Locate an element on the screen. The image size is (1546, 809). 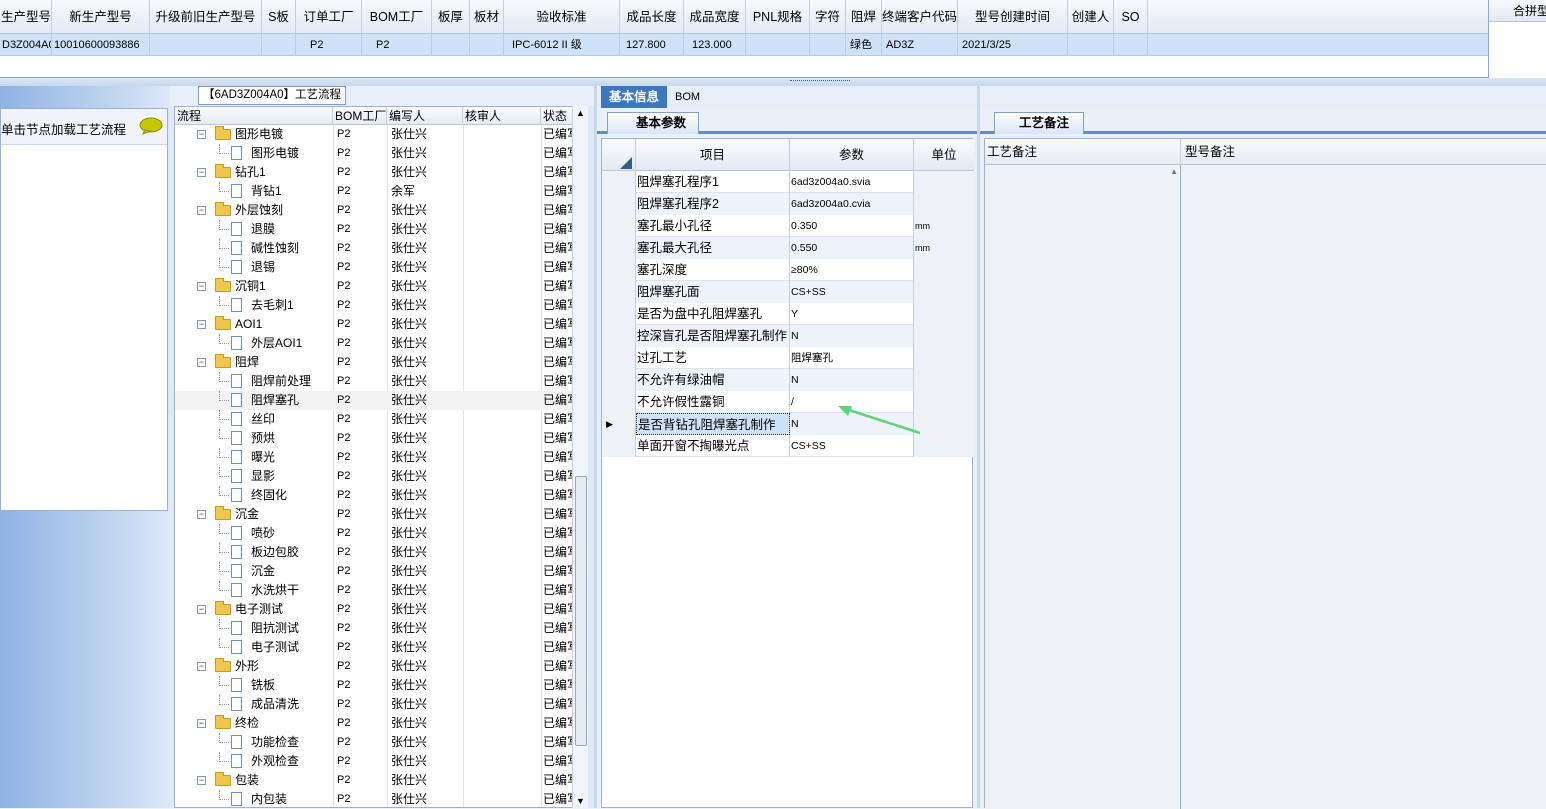
param-row: 塞孔最小孔径 0.350 mm is located at coordinates (788, 226).